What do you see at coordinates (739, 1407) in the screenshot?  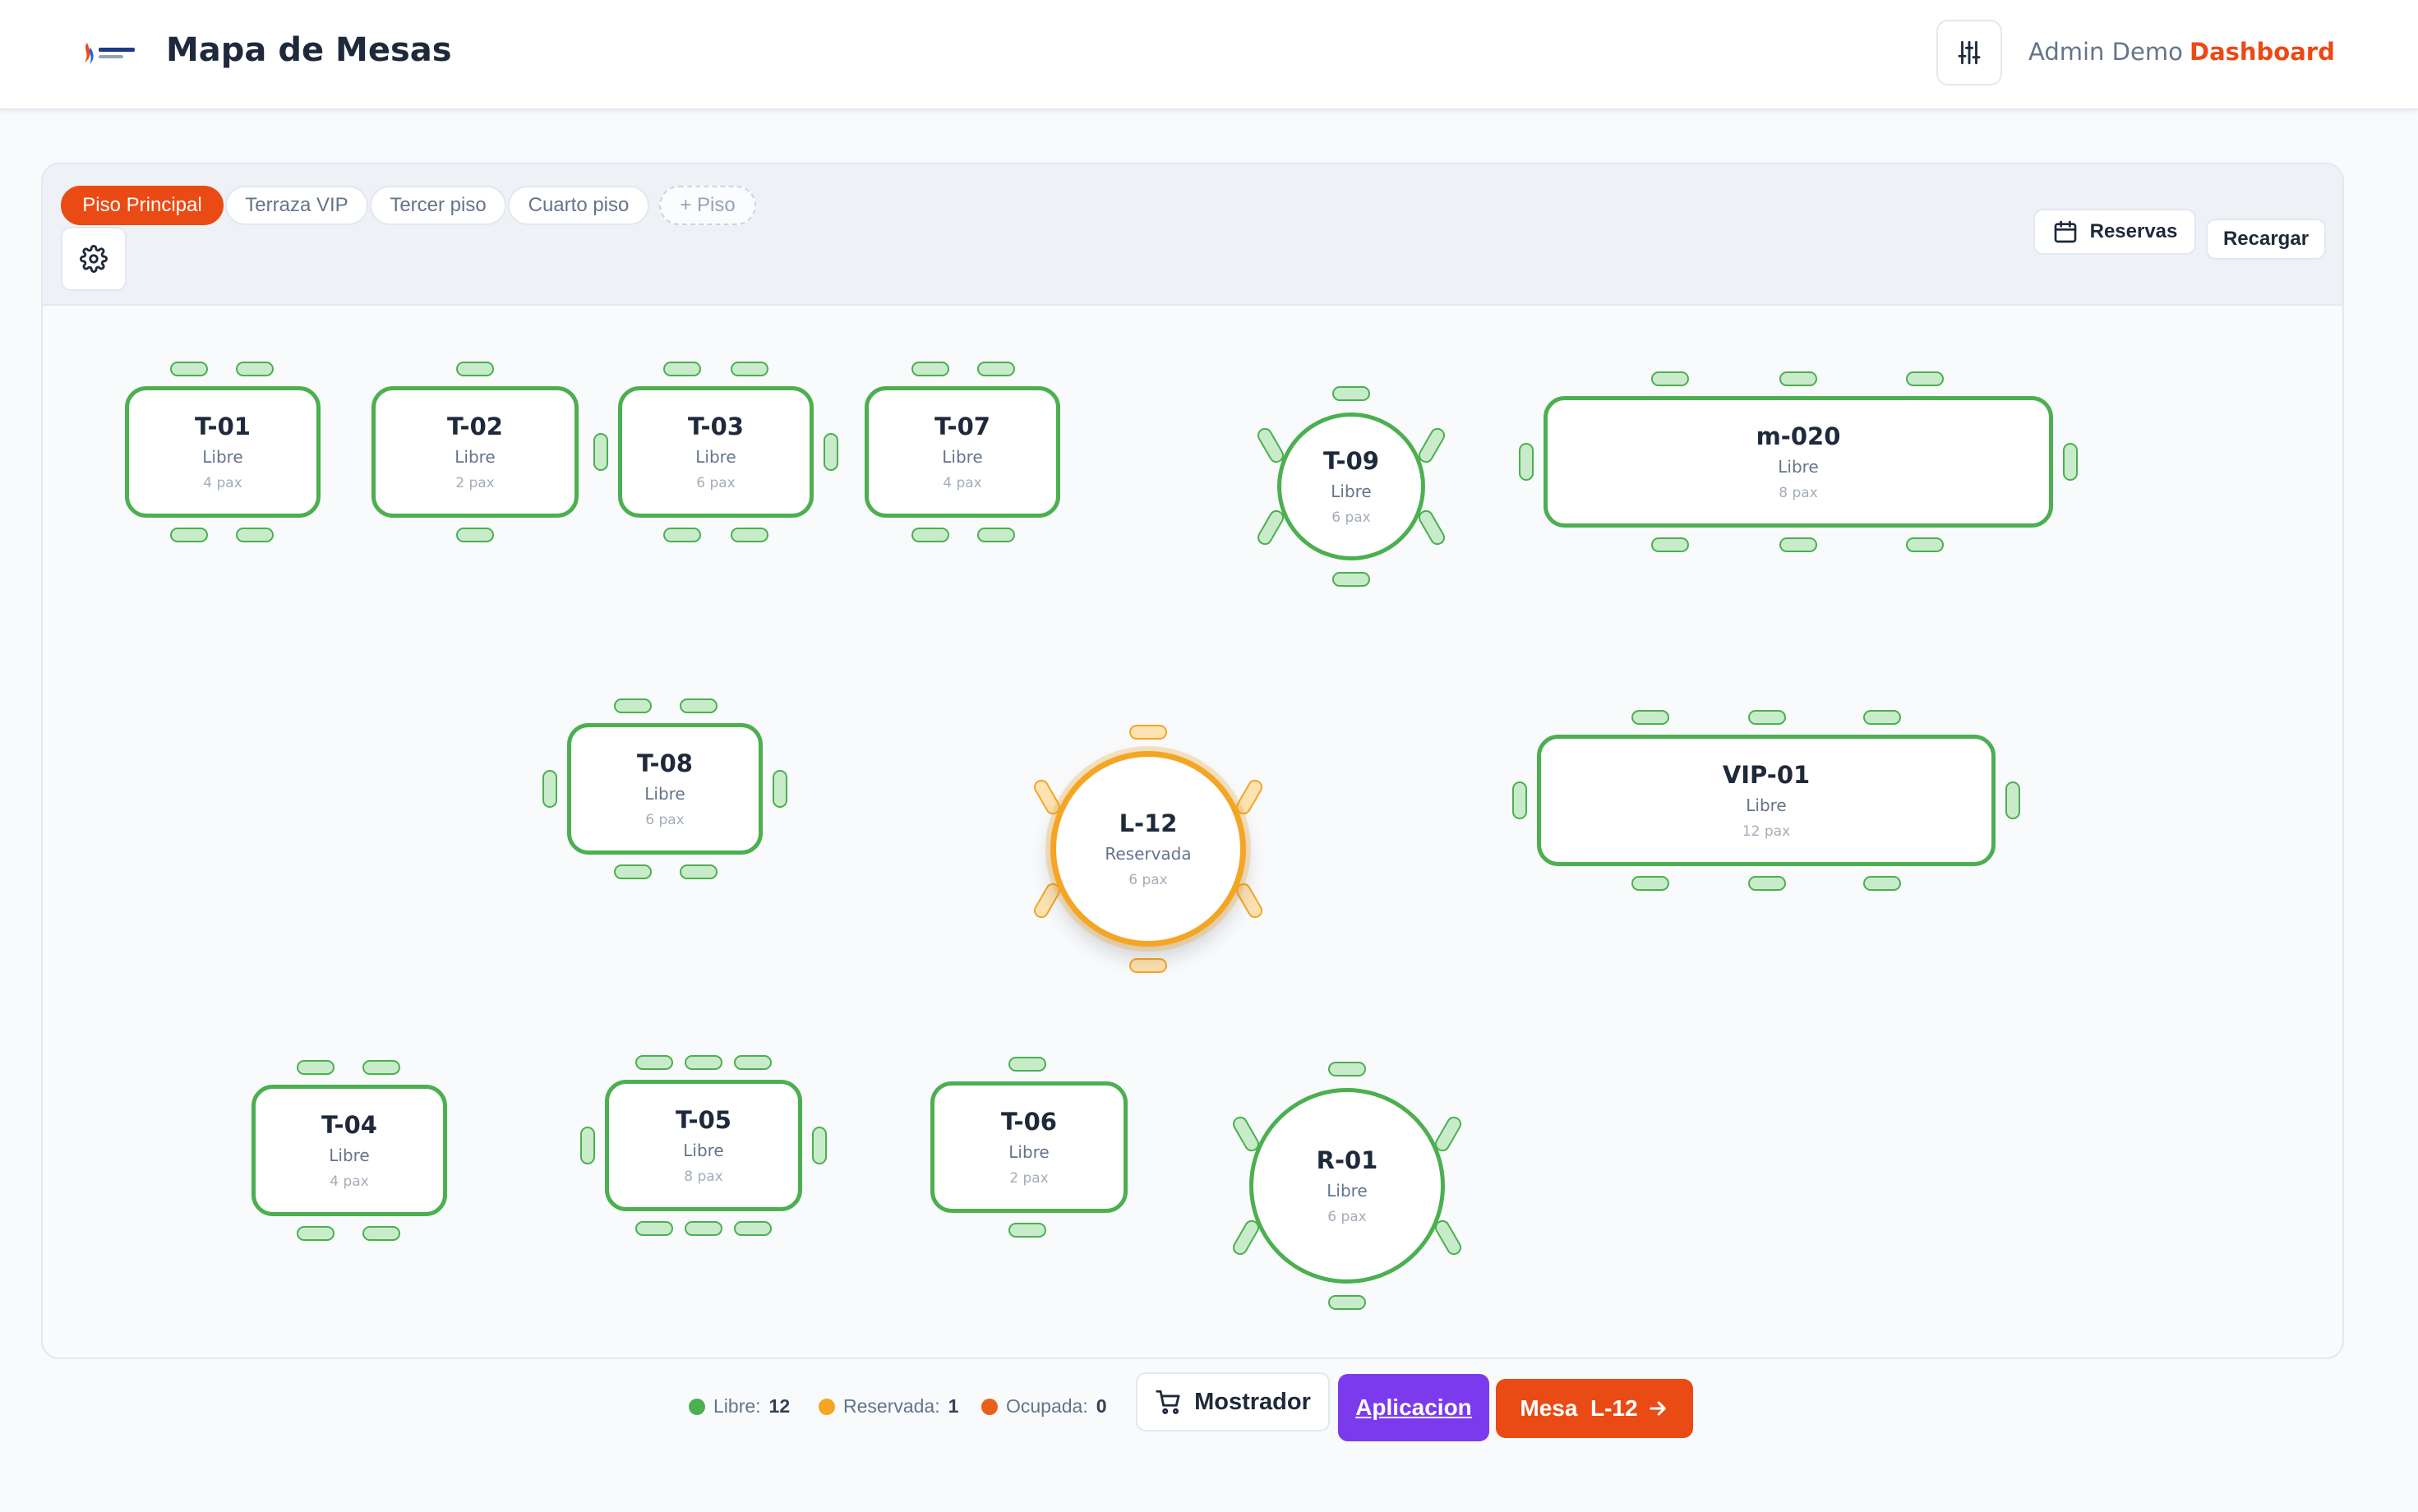 I see `legend-libre: Libre: 12` at bounding box center [739, 1407].